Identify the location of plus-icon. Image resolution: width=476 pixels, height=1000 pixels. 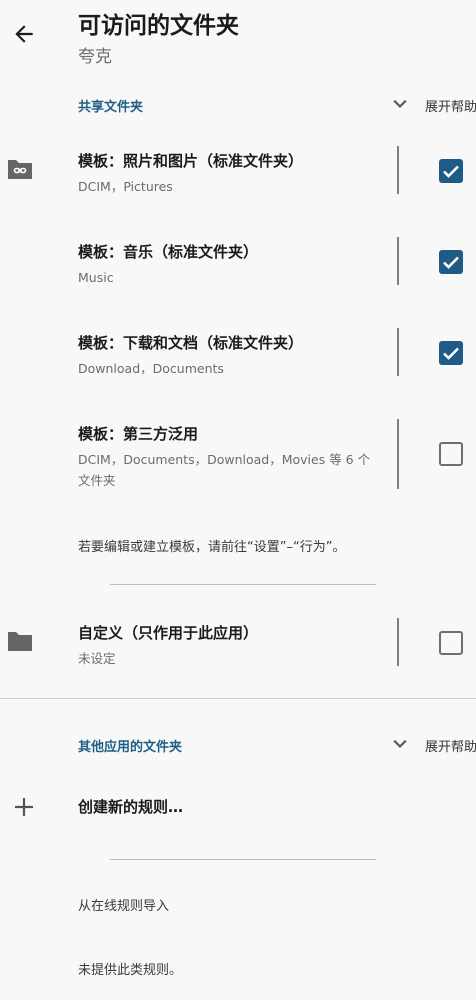
(24, 807).